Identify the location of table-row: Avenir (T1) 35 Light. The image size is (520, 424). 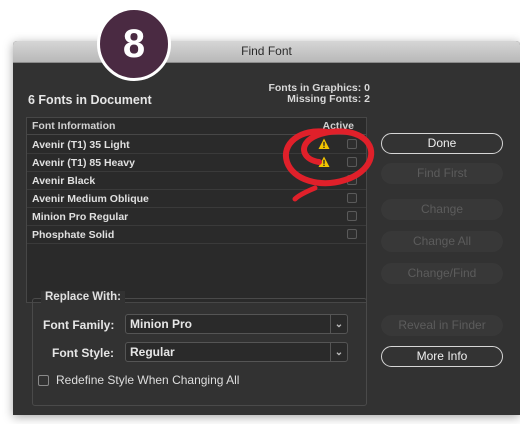
(196, 145).